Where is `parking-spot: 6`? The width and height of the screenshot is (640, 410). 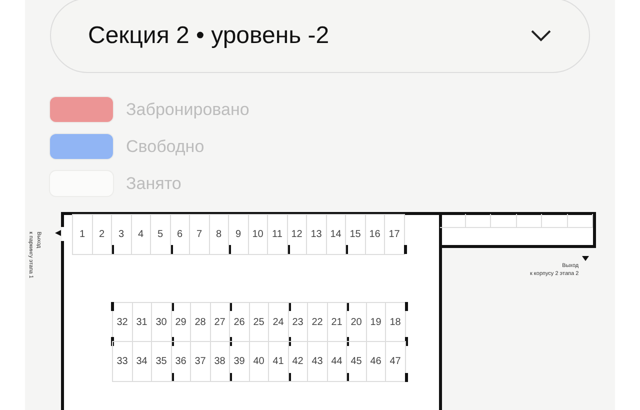 parking-spot: 6 is located at coordinates (180, 234).